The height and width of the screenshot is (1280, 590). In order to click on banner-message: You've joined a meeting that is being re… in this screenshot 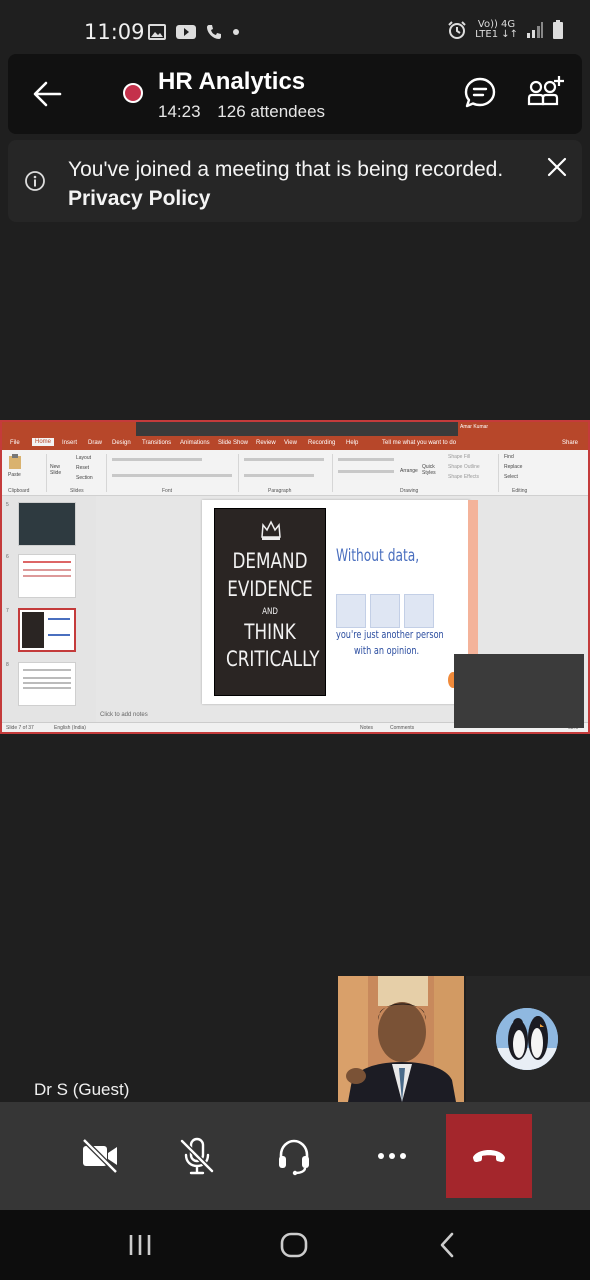, I will do `click(285, 184)`.